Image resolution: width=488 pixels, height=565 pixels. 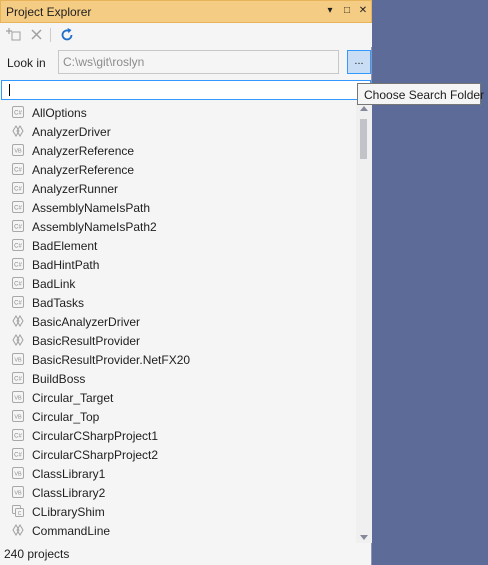 What do you see at coordinates (186, 90) in the screenshot?
I see `search-input` at bounding box center [186, 90].